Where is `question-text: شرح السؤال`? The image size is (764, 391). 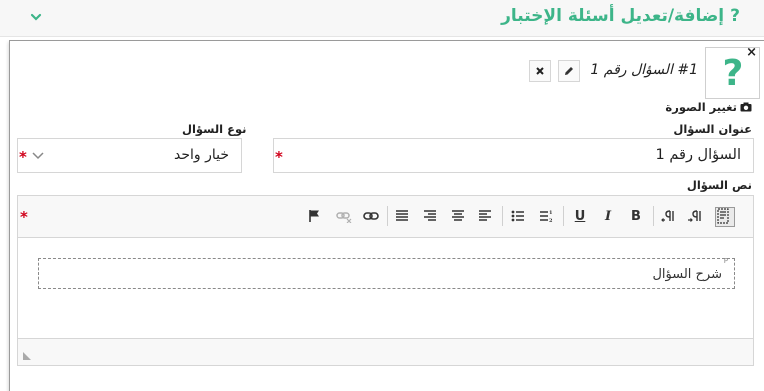
question-text: شرح السؤال is located at coordinates (687, 274).